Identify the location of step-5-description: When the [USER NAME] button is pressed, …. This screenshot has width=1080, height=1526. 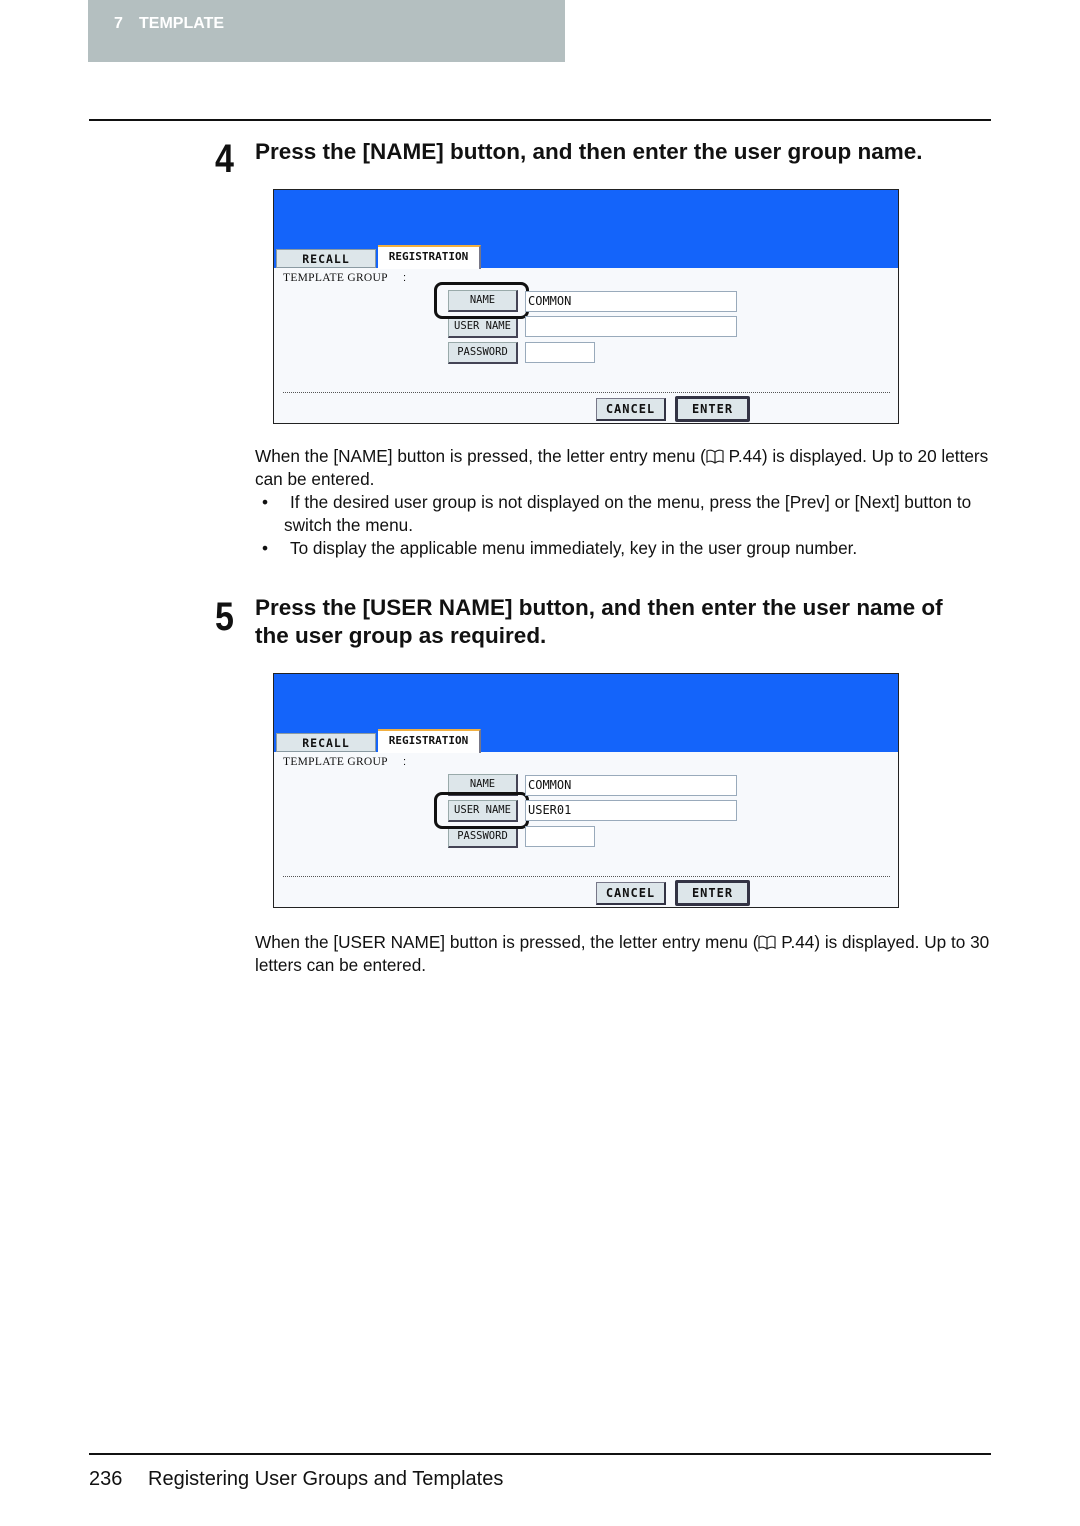
(625, 954).